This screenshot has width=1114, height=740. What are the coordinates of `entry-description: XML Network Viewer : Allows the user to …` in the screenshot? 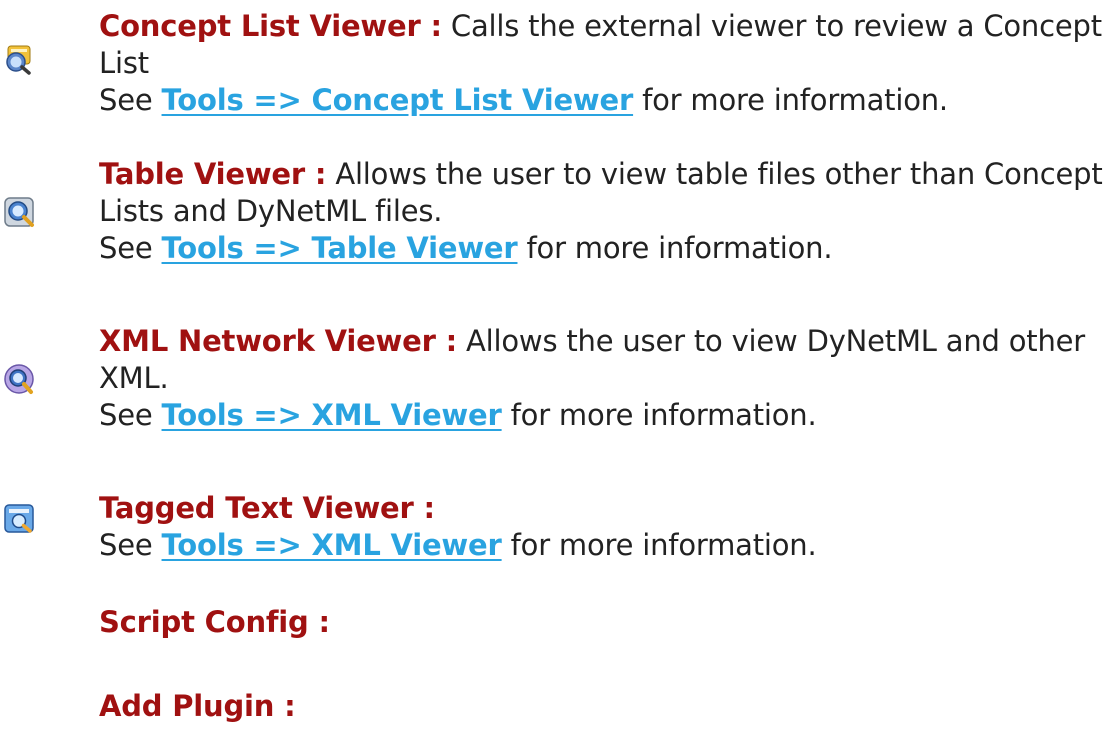 It's located at (592, 359).